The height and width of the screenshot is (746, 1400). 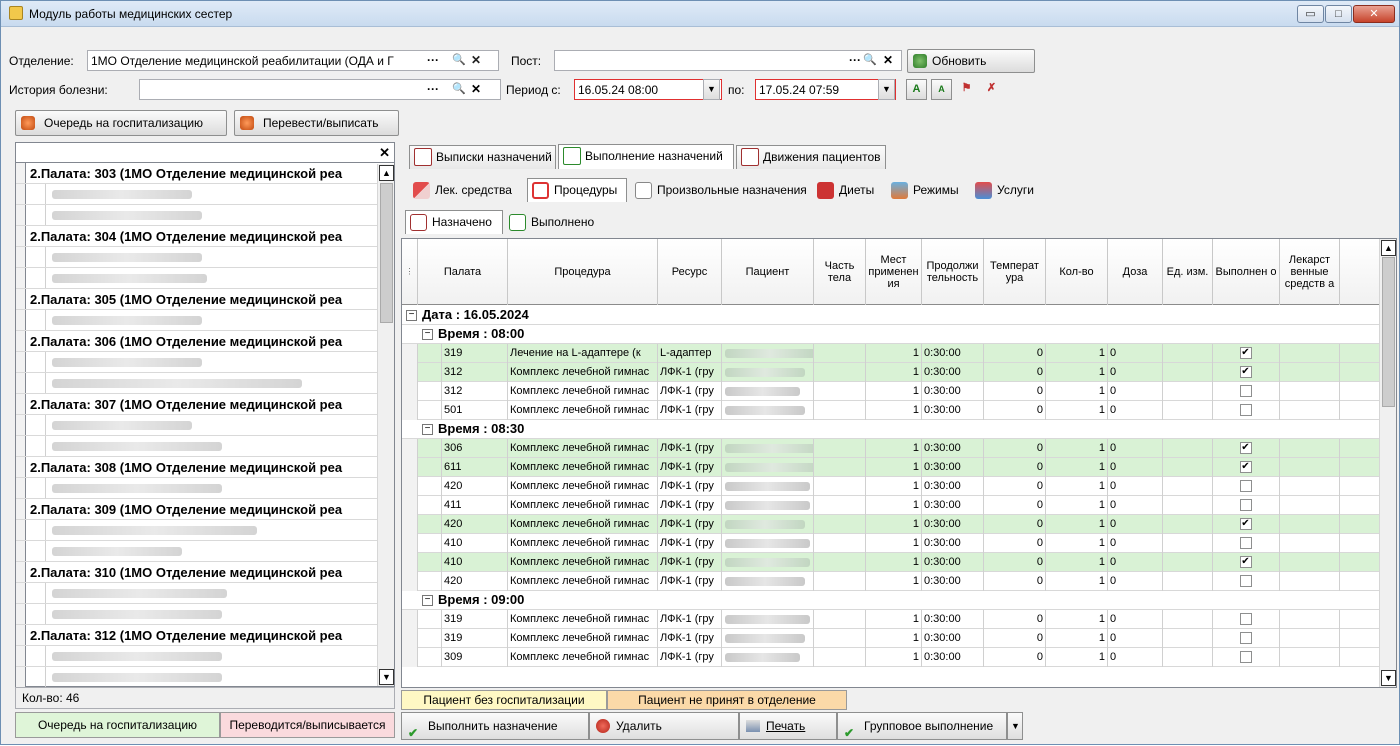 What do you see at coordinates (721, 191) in the screenshot?
I see `subtab-custom: Произвольные назначения` at bounding box center [721, 191].